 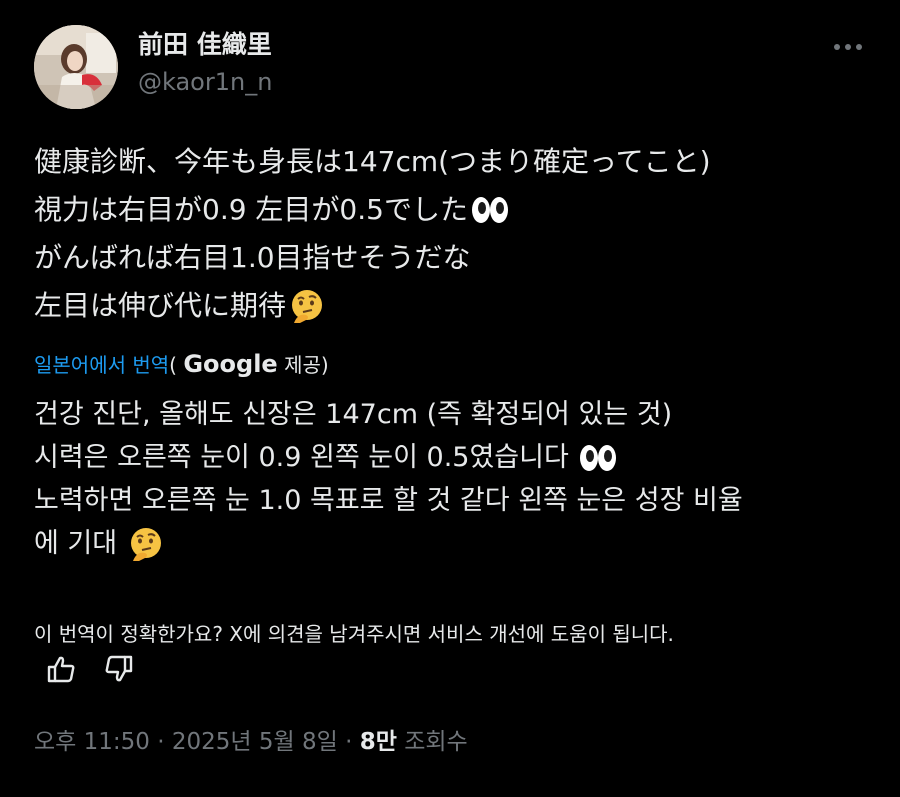 I want to click on tweet-date: 2025년 5월 8일, so click(x=255, y=742).